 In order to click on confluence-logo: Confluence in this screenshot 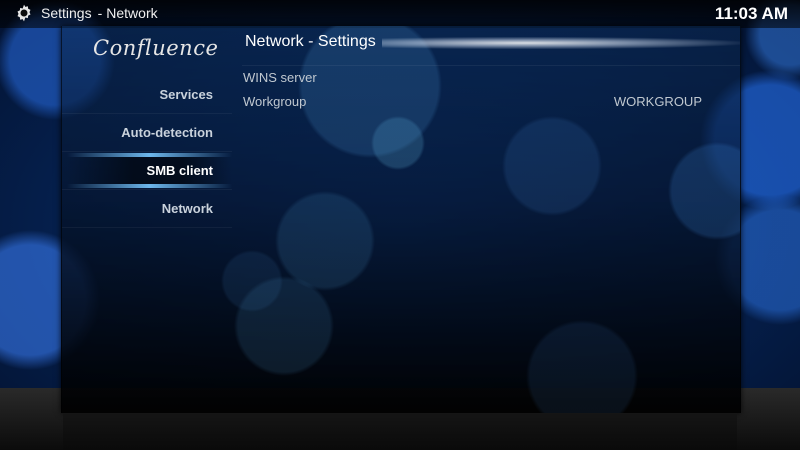, I will do `click(156, 48)`.